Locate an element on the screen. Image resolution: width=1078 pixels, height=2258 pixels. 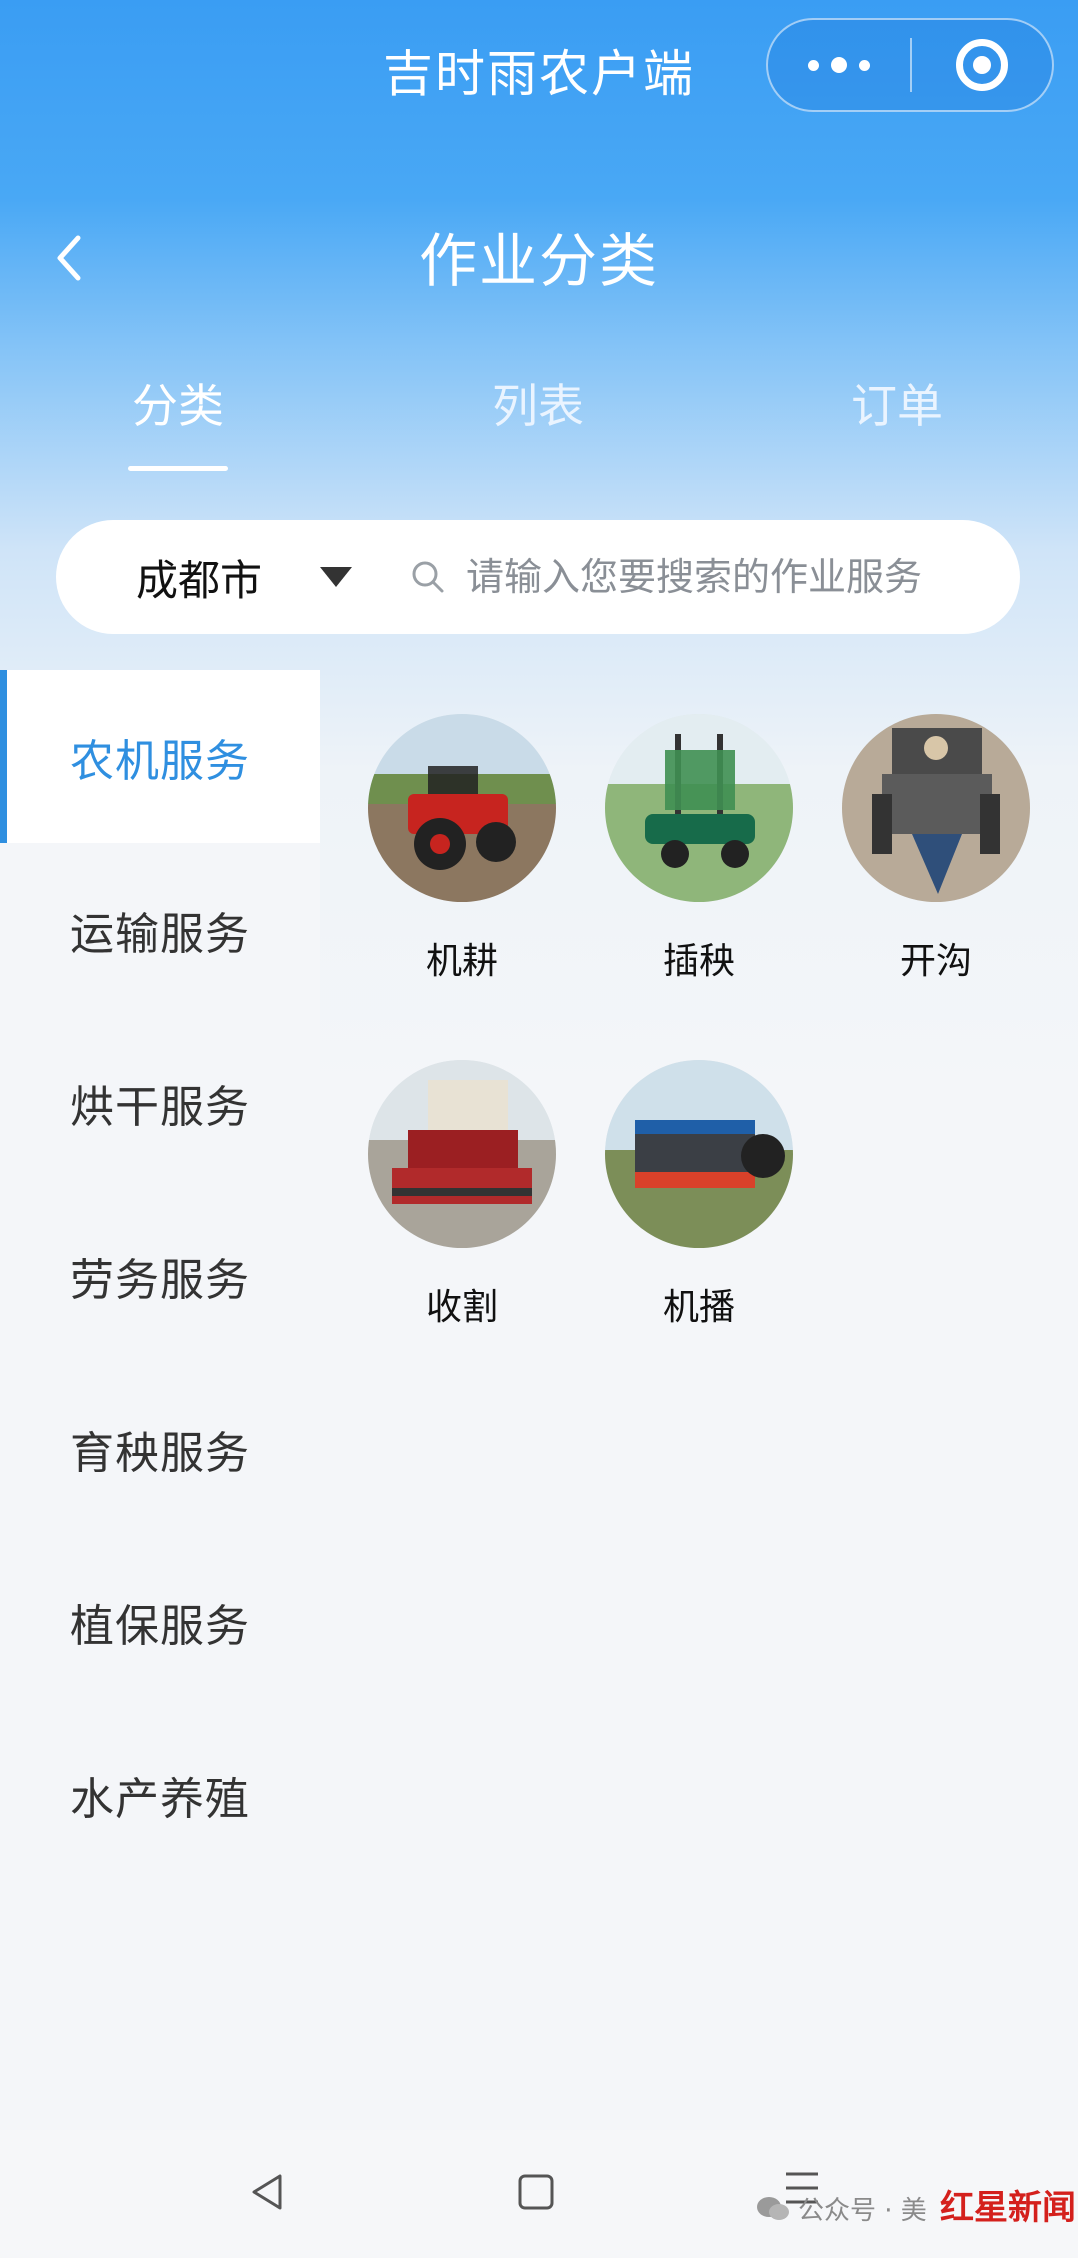
search-icon is located at coordinates (428, 577).